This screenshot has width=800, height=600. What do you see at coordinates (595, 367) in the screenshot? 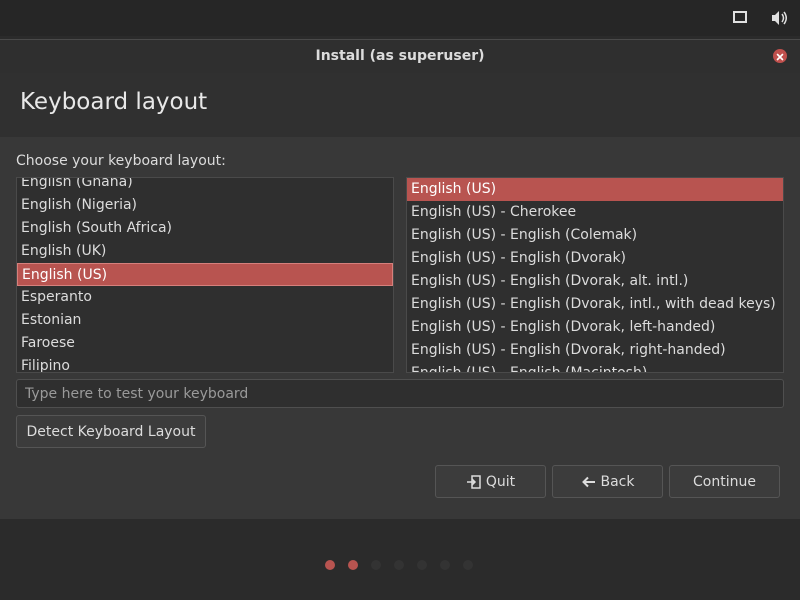
I see `variant-item: English (US) - English (Macintosh)` at bounding box center [595, 367].